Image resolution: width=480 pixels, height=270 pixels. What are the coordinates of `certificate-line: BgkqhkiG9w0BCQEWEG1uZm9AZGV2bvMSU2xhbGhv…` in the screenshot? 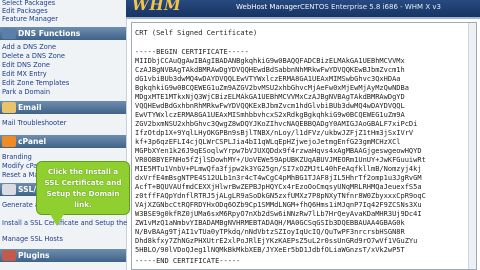 It's located at (272, 88).